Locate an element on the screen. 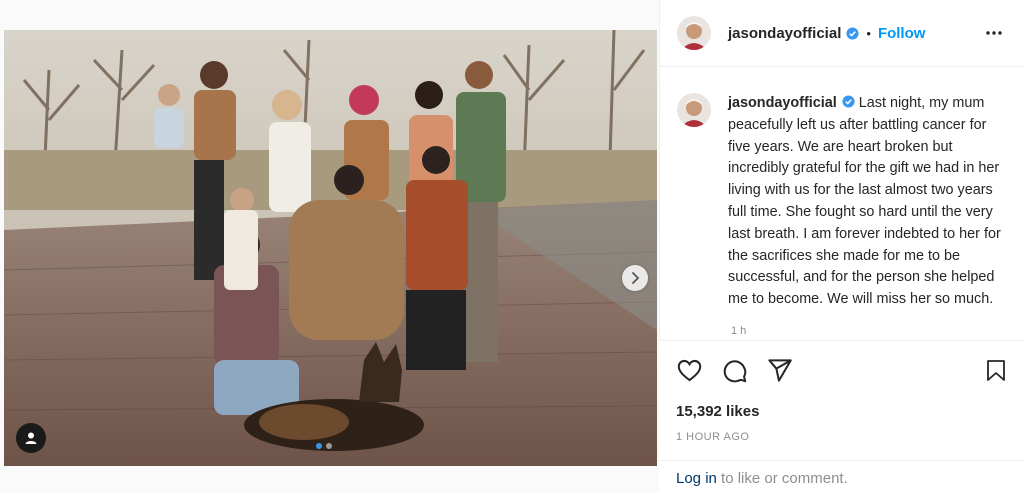 The width and height of the screenshot is (1024, 494). paper-plane-icon is located at coordinates (779, 370).